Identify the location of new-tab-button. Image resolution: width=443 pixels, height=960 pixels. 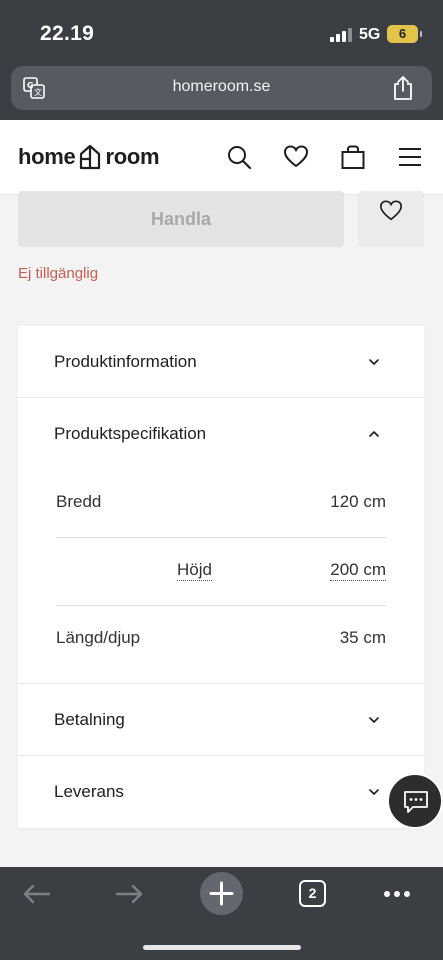
(221, 893).